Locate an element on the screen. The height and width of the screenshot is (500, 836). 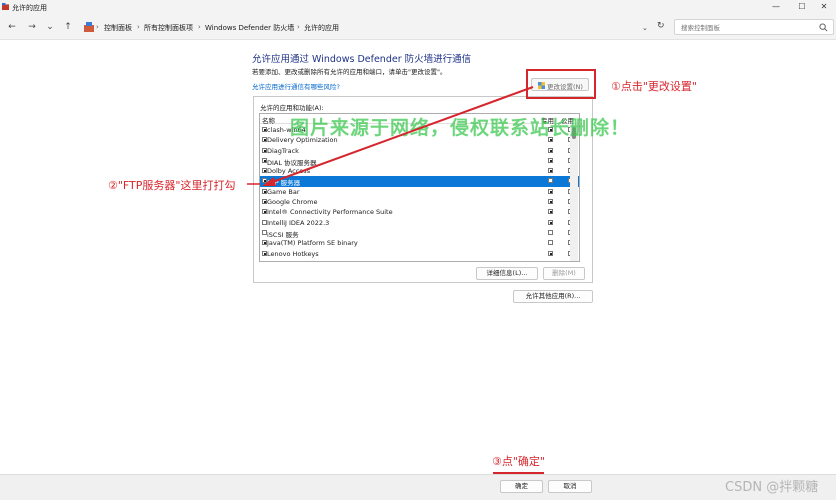
annotation-arrow-line is located at coordinates (400, 135).